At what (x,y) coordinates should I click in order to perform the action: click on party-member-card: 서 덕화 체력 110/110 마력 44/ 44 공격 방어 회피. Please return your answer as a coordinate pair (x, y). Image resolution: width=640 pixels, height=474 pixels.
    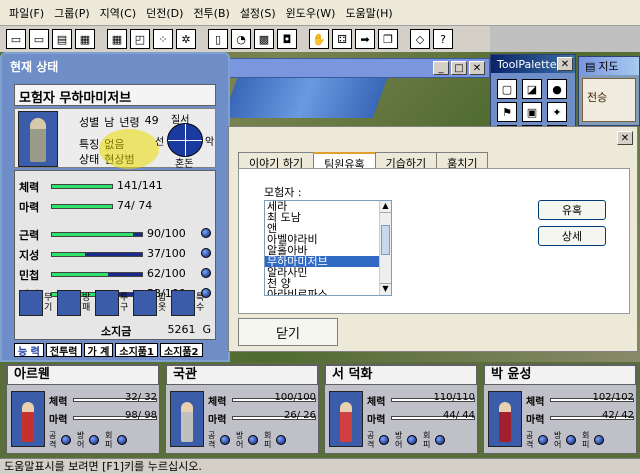
    Looking at the image, I should click on (401, 409).